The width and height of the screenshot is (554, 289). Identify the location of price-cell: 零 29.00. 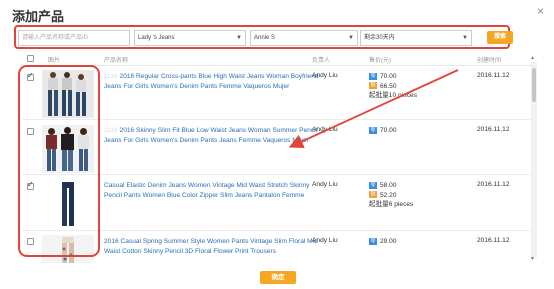
(383, 242).